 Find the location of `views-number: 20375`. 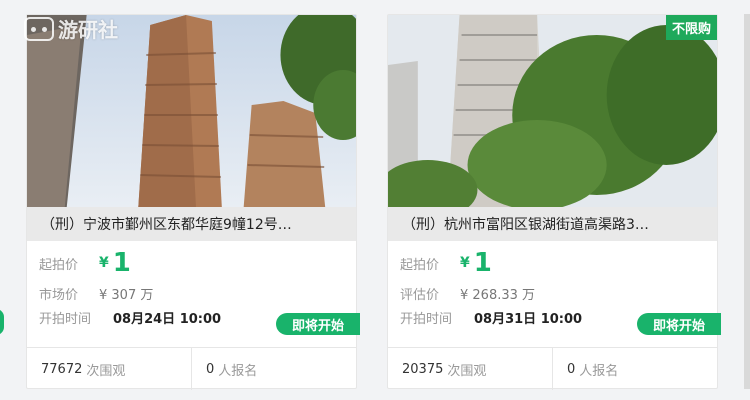

views-number: 20375 is located at coordinates (423, 369).